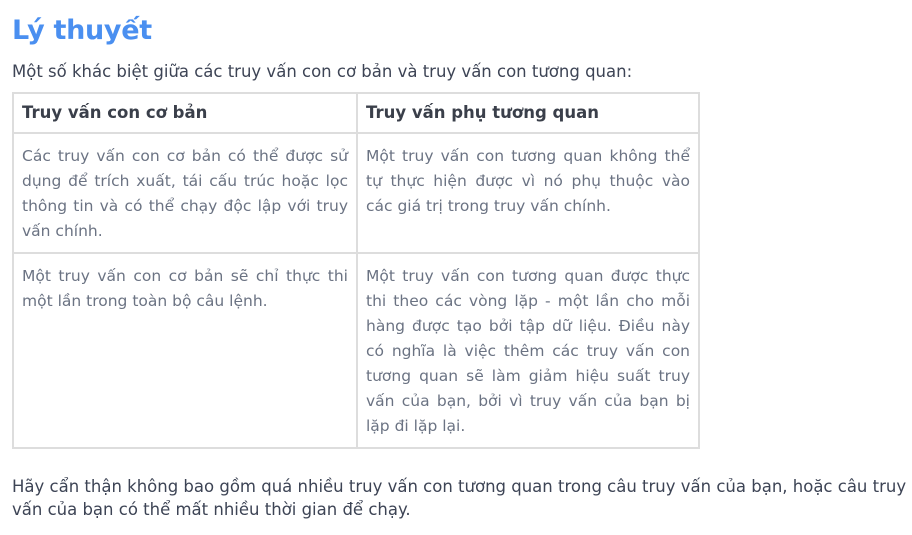  What do you see at coordinates (528, 113) in the screenshot?
I see `header-correlated-subquery: Truy vấn phụ tương quan` at bounding box center [528, 113].